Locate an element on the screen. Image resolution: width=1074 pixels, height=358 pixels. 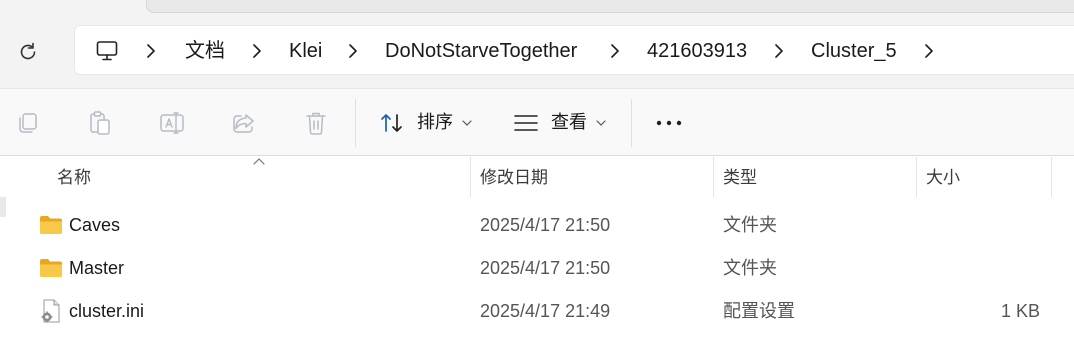
column-header-type: 类型 is located at coordinates (740, 178).